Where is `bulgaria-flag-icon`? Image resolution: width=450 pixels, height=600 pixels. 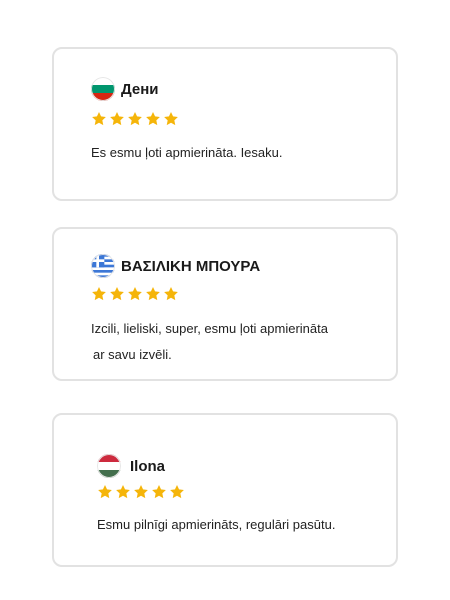 bulgaria-flag-icon is located at coordinates (103, 89).